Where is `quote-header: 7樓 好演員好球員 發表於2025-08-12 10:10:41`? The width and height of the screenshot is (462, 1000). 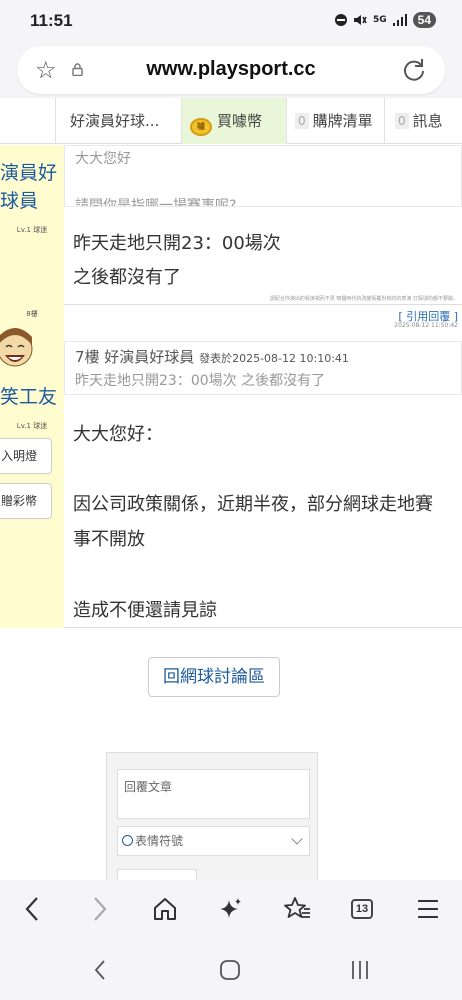 quote-header: 7樓 好演員好球員 發表於2025-08-12 10:10:41 is located at coordinates (212, 356).